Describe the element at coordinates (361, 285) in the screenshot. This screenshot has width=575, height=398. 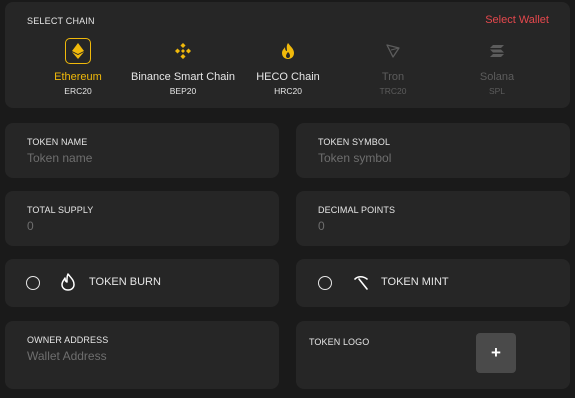
I see `pickaxe-icon` at that location.